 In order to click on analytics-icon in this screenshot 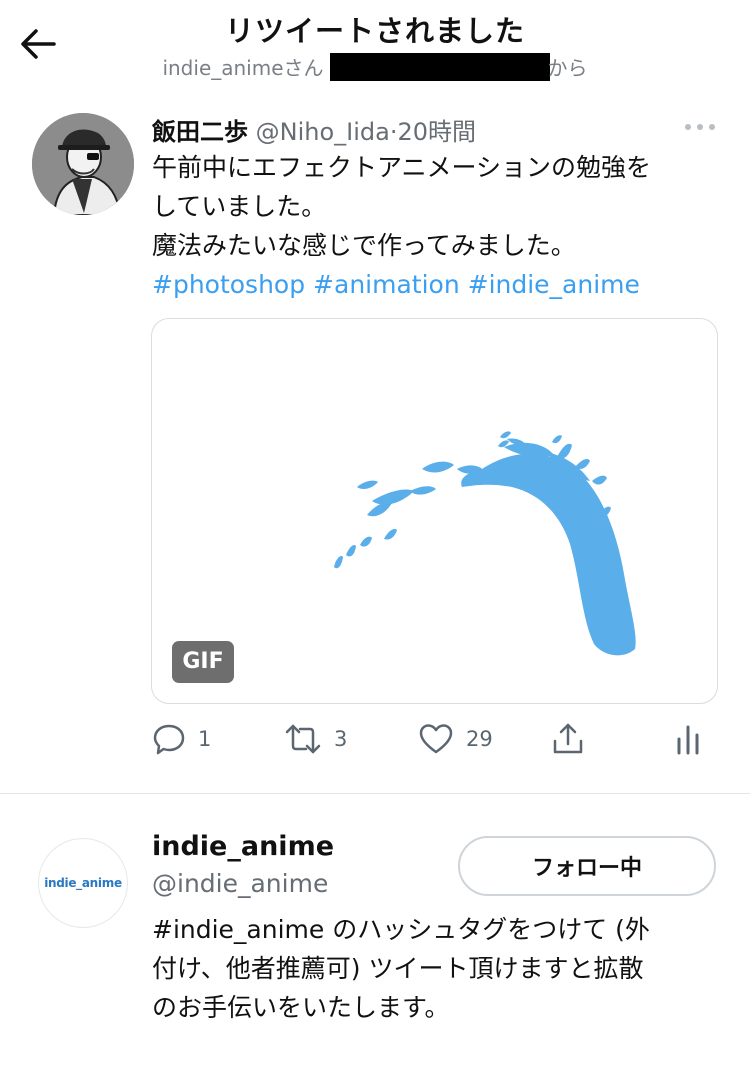, I will do `click(688, 740)`.